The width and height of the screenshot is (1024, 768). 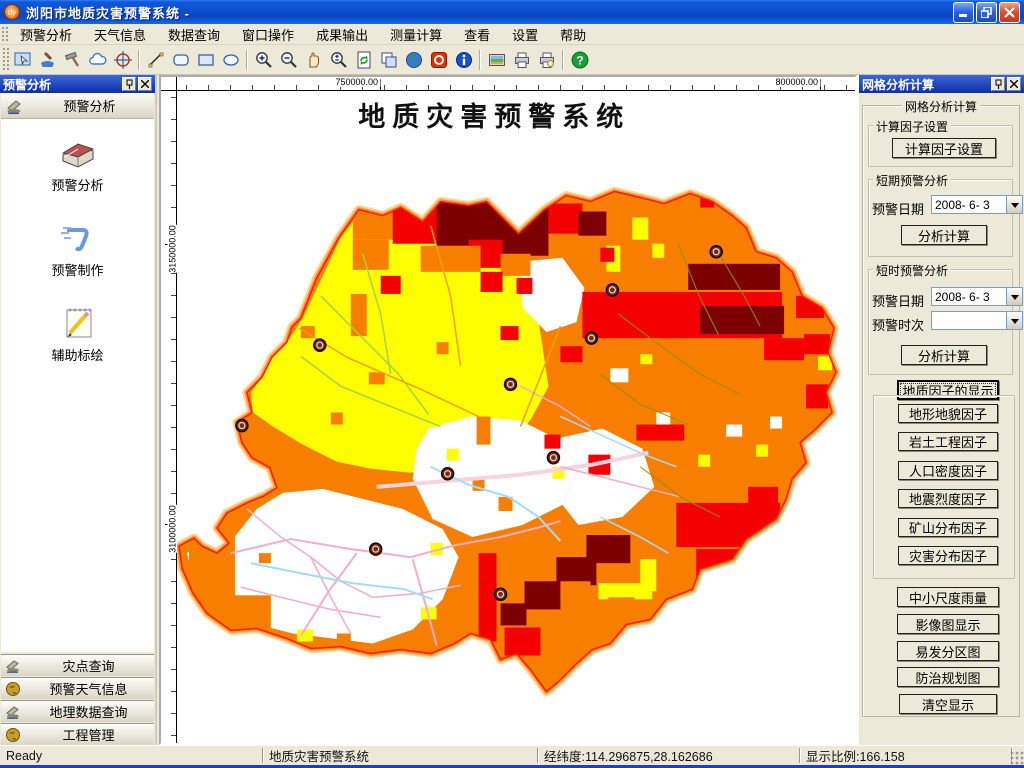 I want to click on info-button, so click(x=463, y=60).